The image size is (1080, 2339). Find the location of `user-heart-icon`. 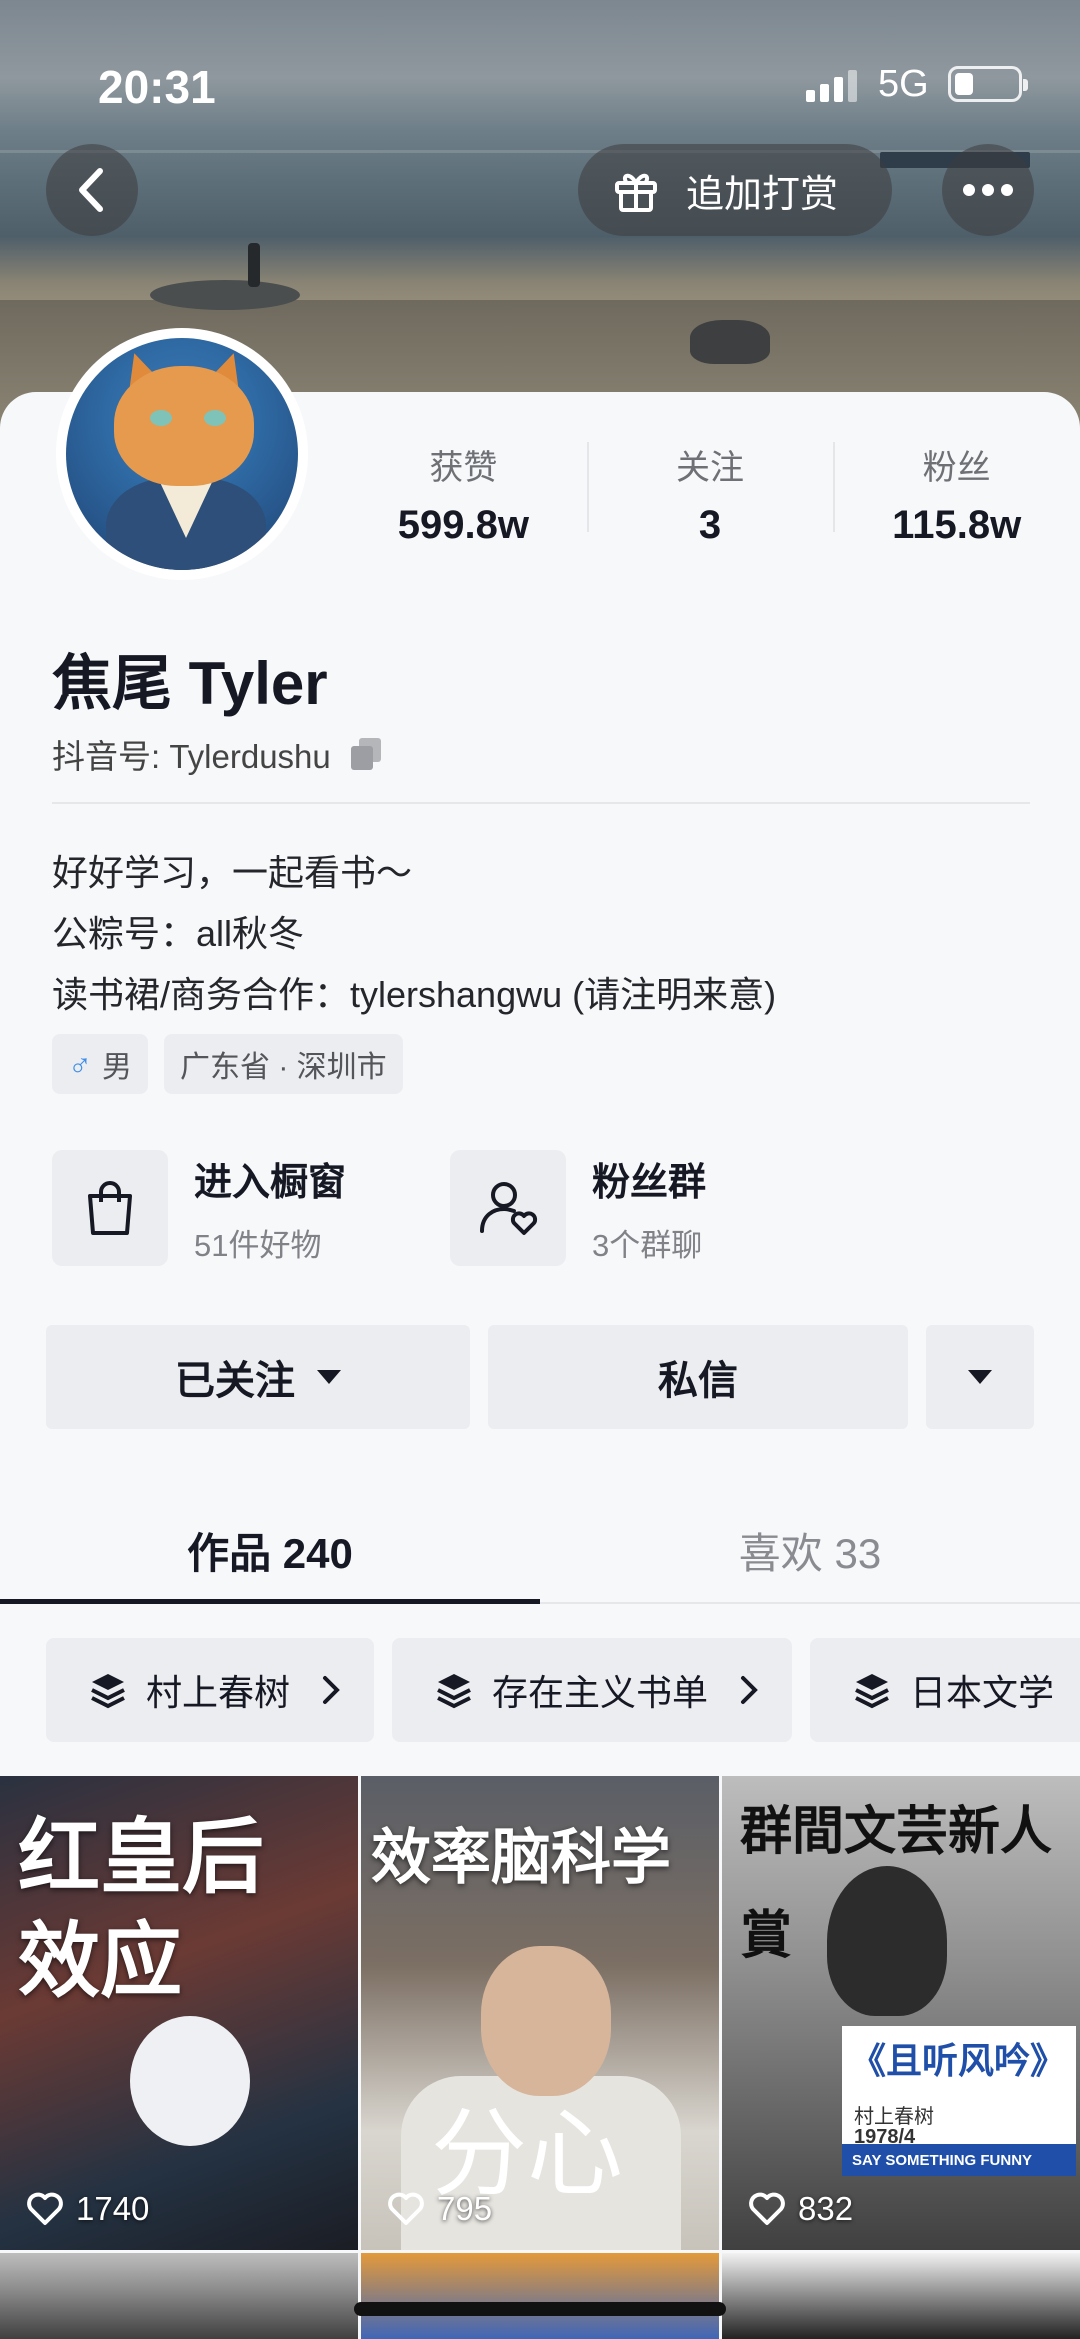

user-heart-icon is located at coordinates (508, 1208).